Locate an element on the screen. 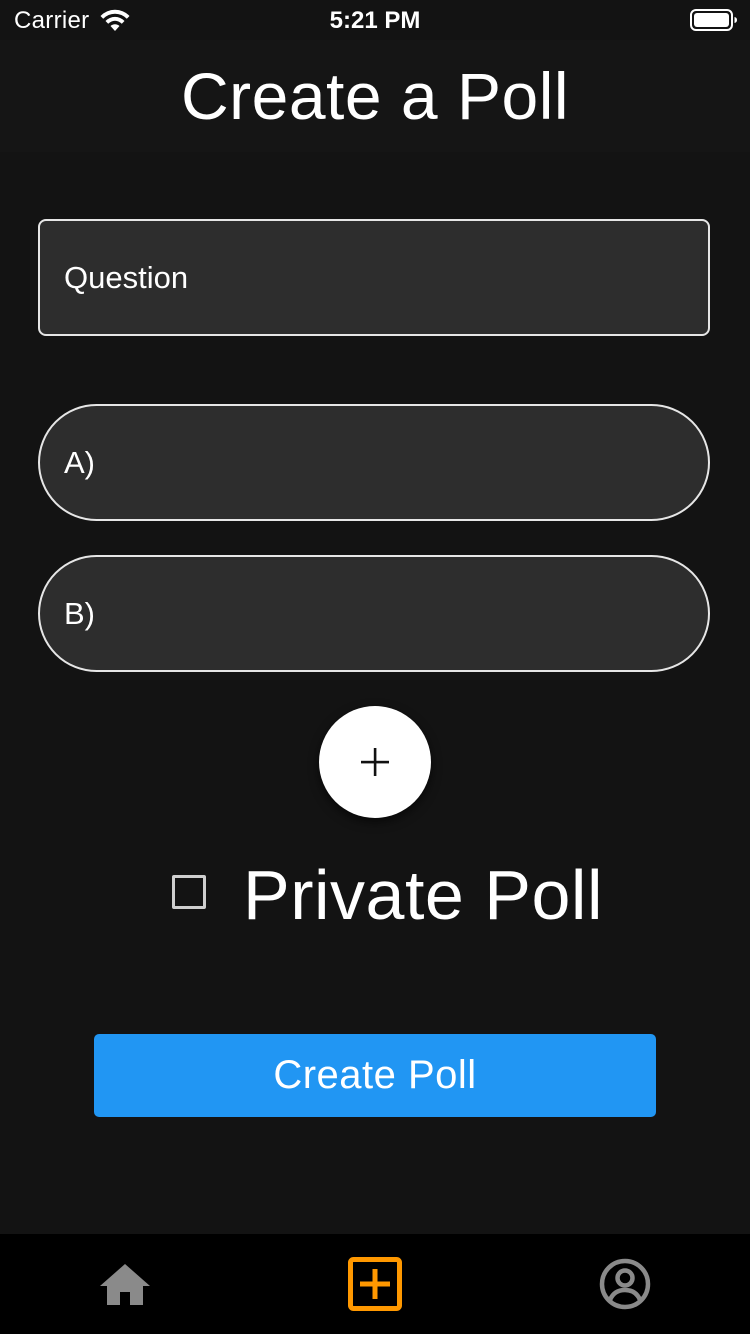 The height and width of the screenshot is (1334, 750). nav-create-tab is located at coordinates (375, 1284).